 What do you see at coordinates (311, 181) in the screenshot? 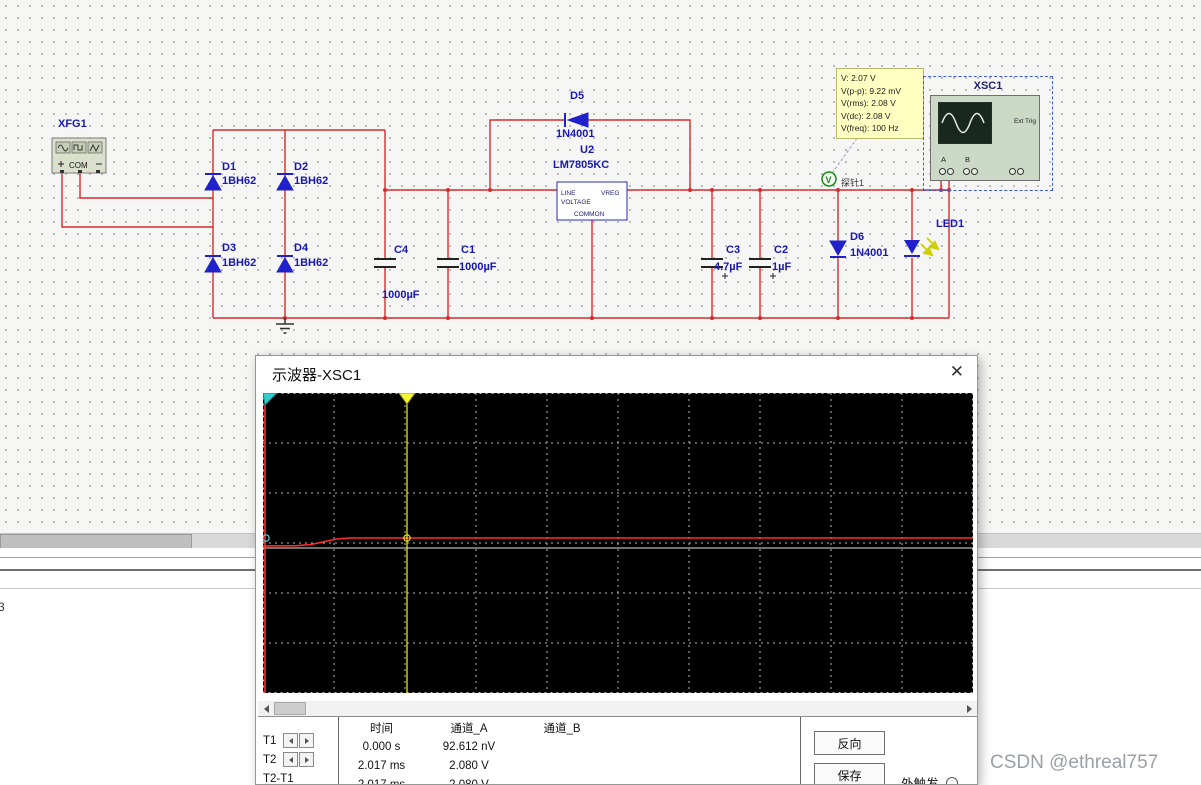
I see `d2-value: 1BH62` at bounding box center [311, 181].